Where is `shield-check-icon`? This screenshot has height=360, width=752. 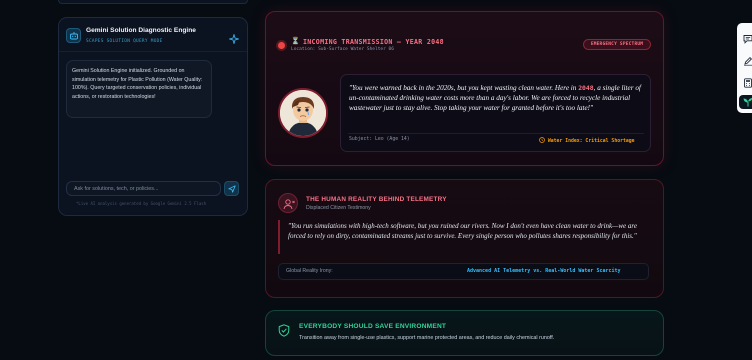 shield-check-icon is located at coordinates (284, 333).